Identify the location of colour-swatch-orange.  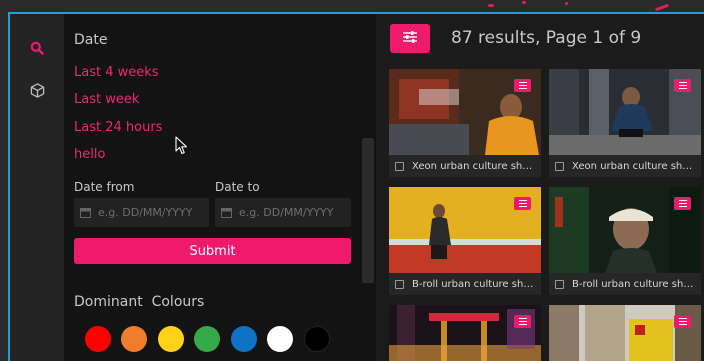
(134, 339).